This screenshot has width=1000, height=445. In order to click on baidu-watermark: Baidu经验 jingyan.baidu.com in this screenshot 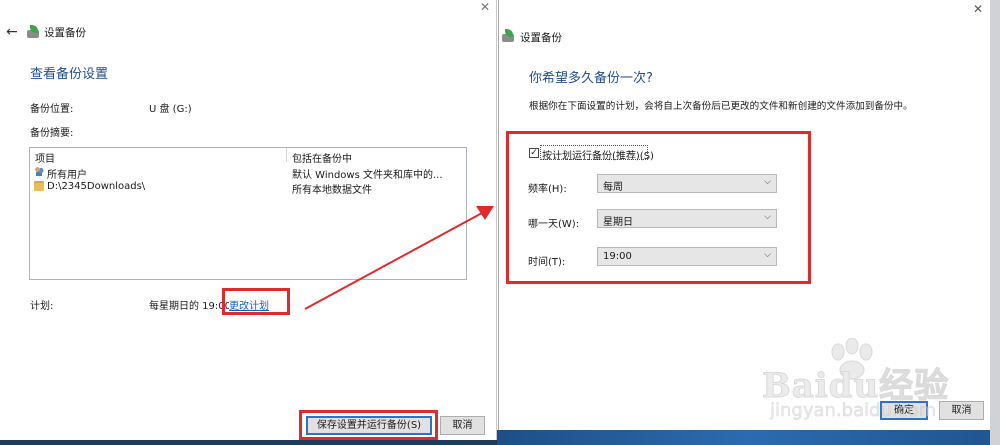, I will do `click(876, 382)`.